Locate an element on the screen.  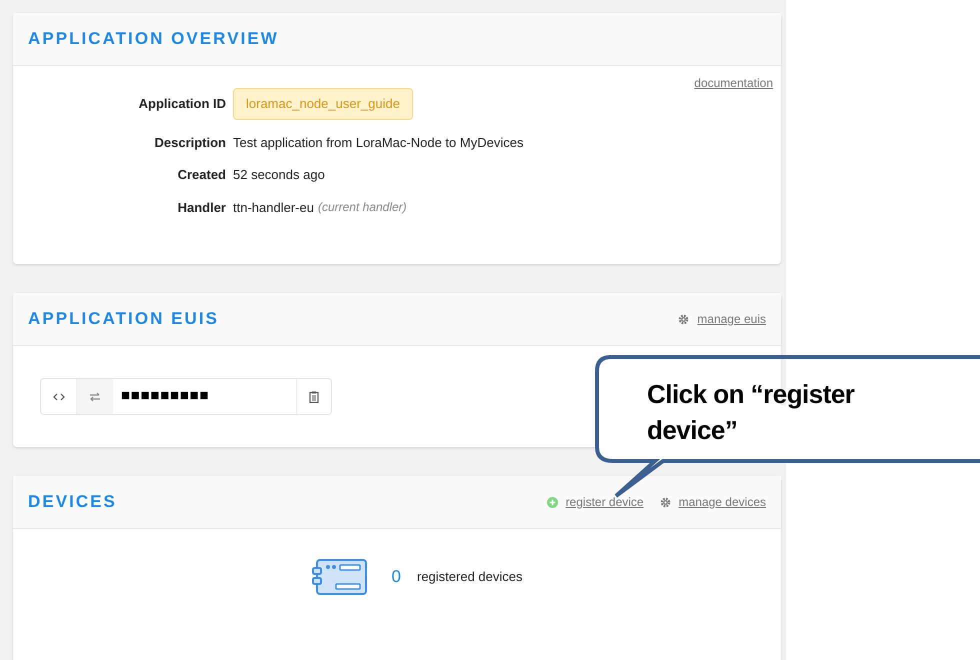
documentation-link: documentation is located at coordinates (733, 83).